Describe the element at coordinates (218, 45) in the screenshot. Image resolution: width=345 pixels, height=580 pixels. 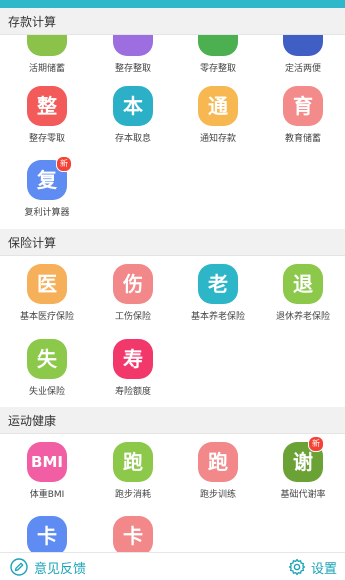
I see `installment-deposit-icon` at that location.